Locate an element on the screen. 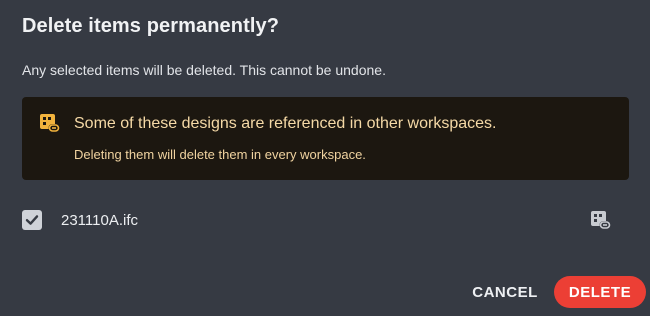 The image size is (650, 316). delete-button: DELETE is located at coordinates (600, 292).